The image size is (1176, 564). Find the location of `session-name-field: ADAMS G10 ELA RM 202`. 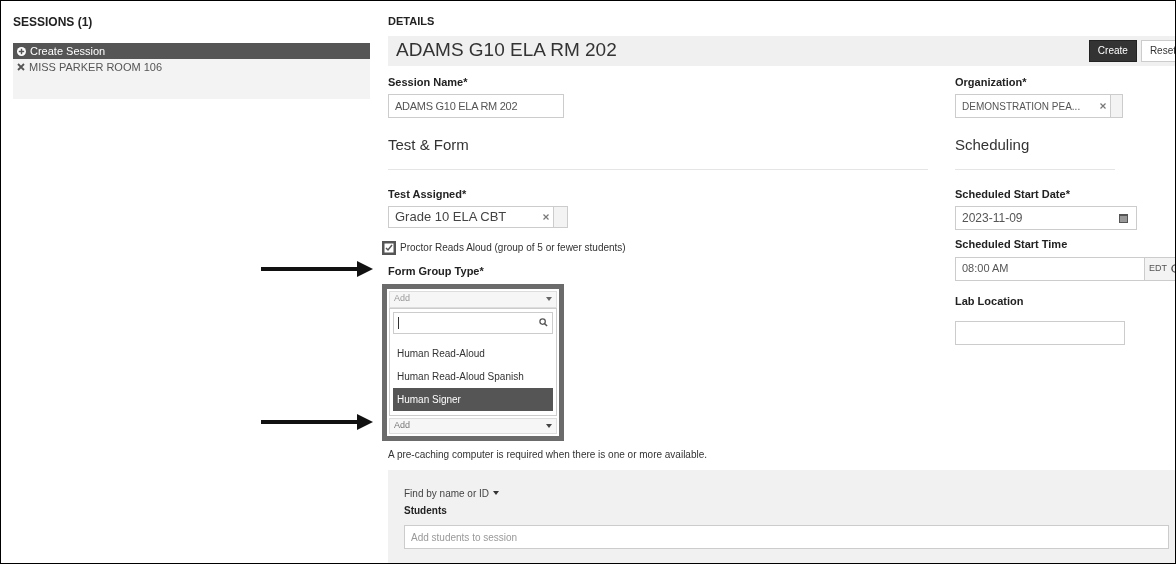

session-name-field: ADAMS G10 ELA RM 202 is located at coordinates (476, 106).